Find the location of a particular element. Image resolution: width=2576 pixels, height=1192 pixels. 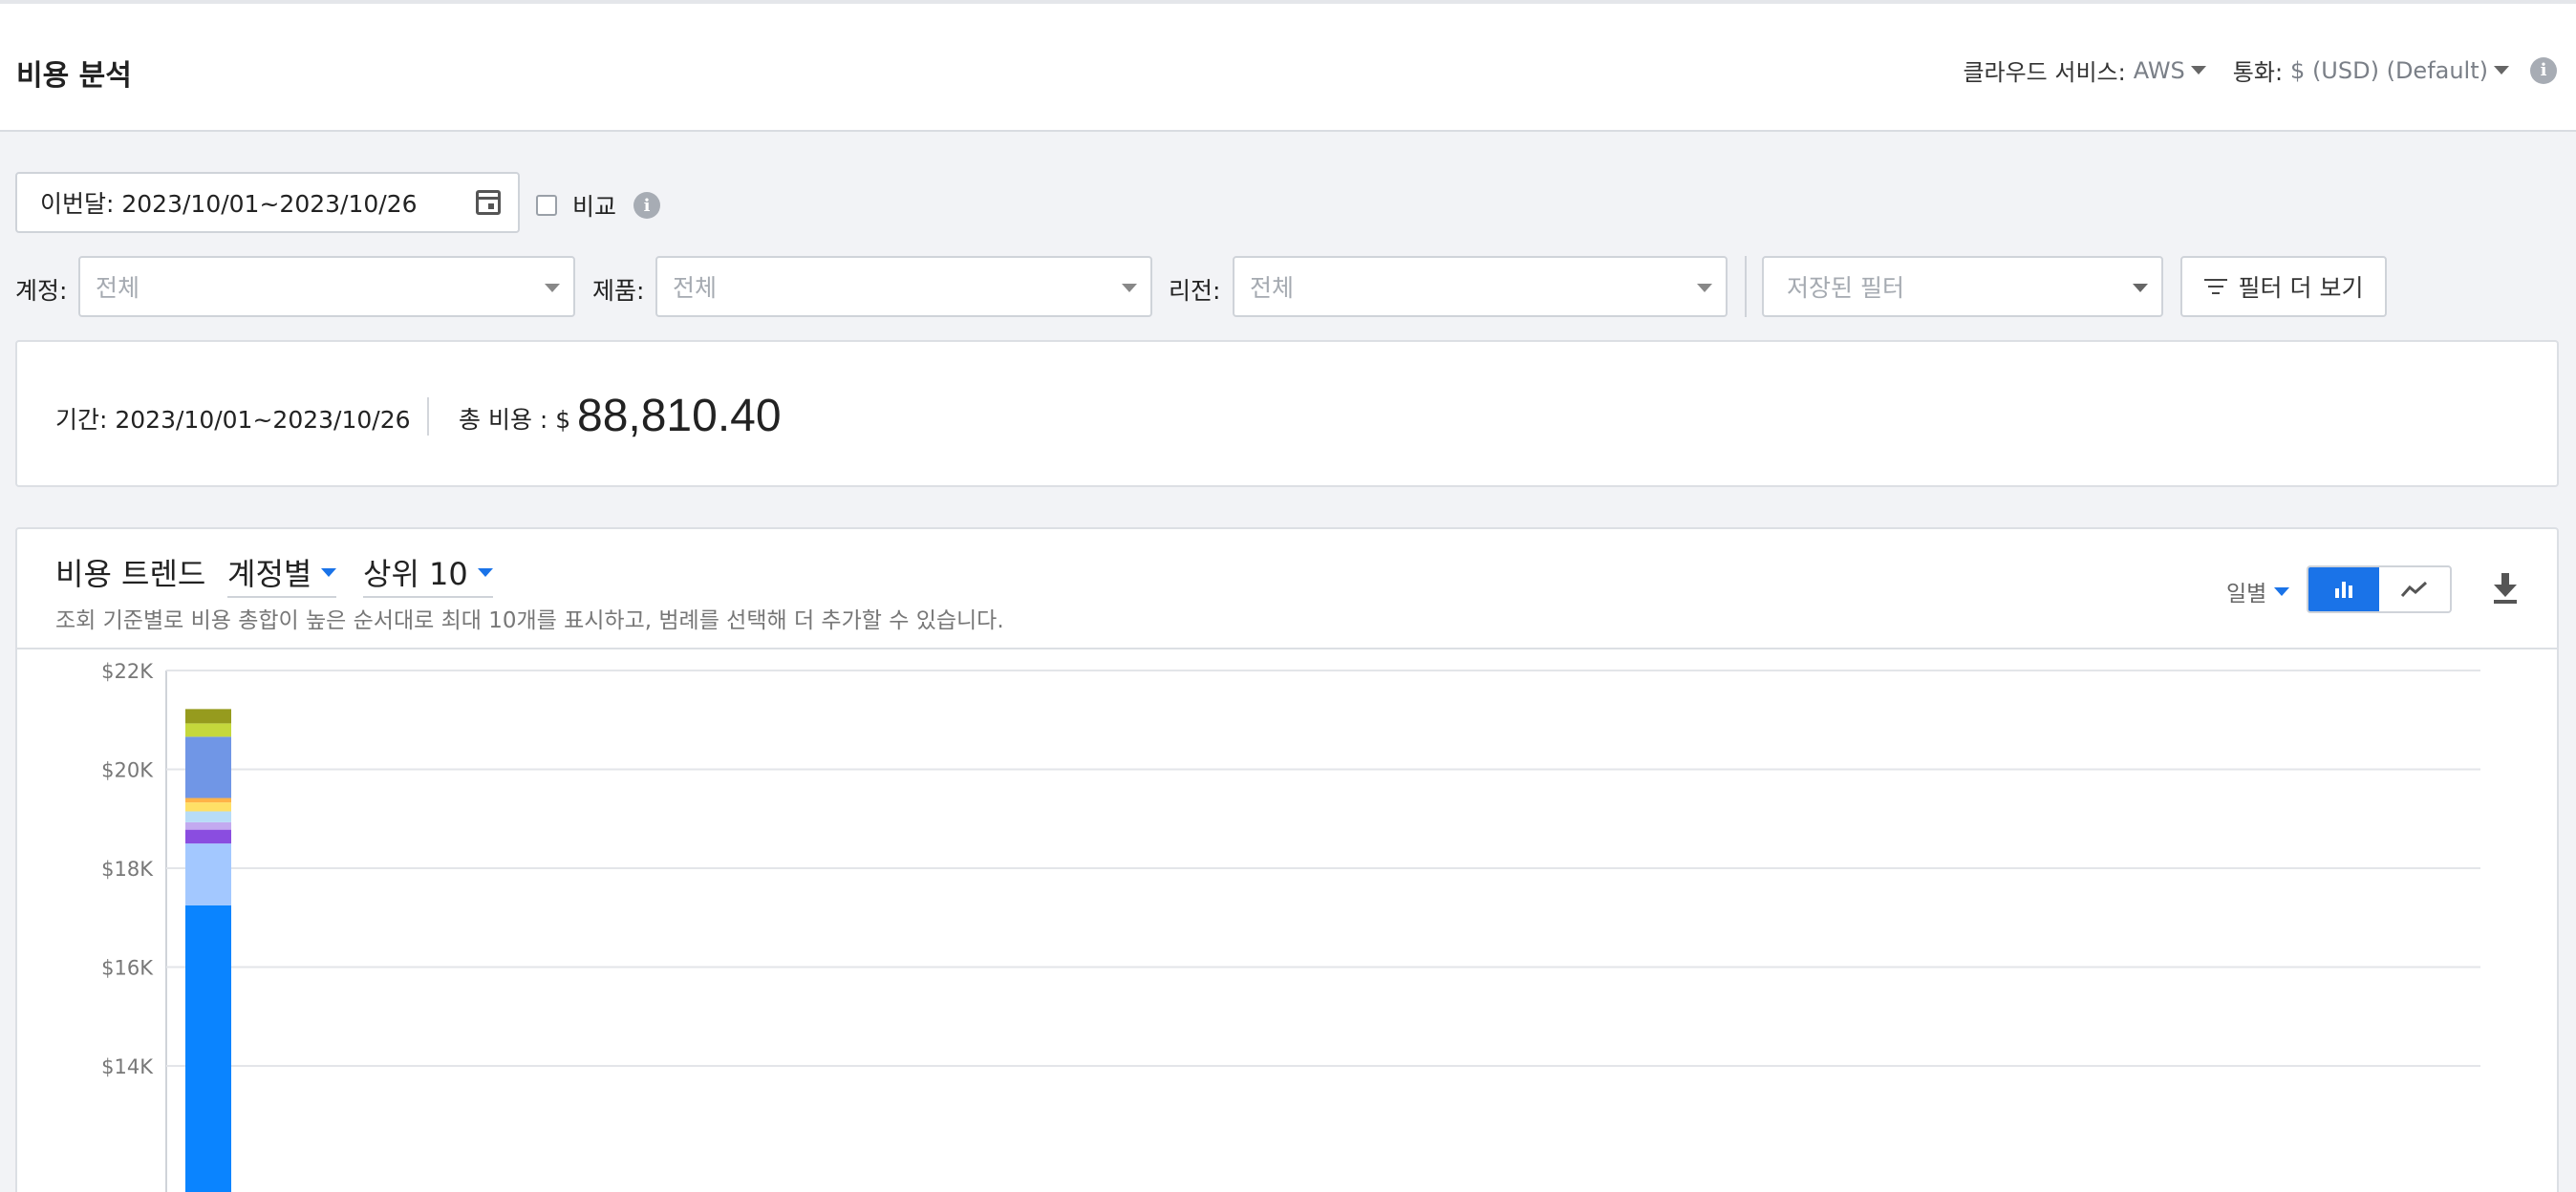

total-cost-label-text: 총 비용 : is located at coordinates (503, 420).